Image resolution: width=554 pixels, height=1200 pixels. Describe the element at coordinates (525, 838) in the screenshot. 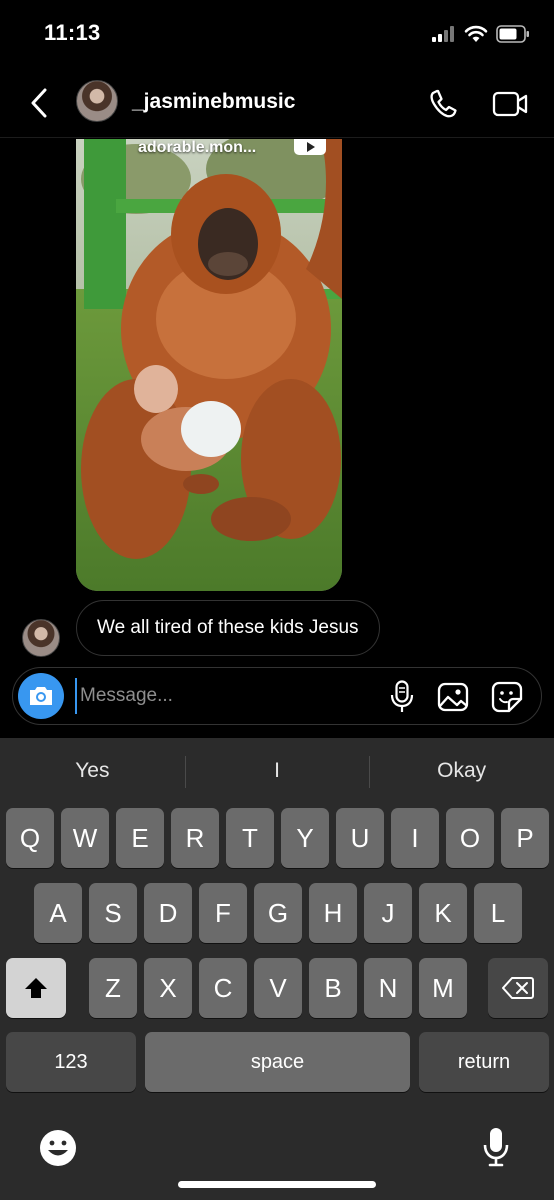

I see `key-p: P` at that location.